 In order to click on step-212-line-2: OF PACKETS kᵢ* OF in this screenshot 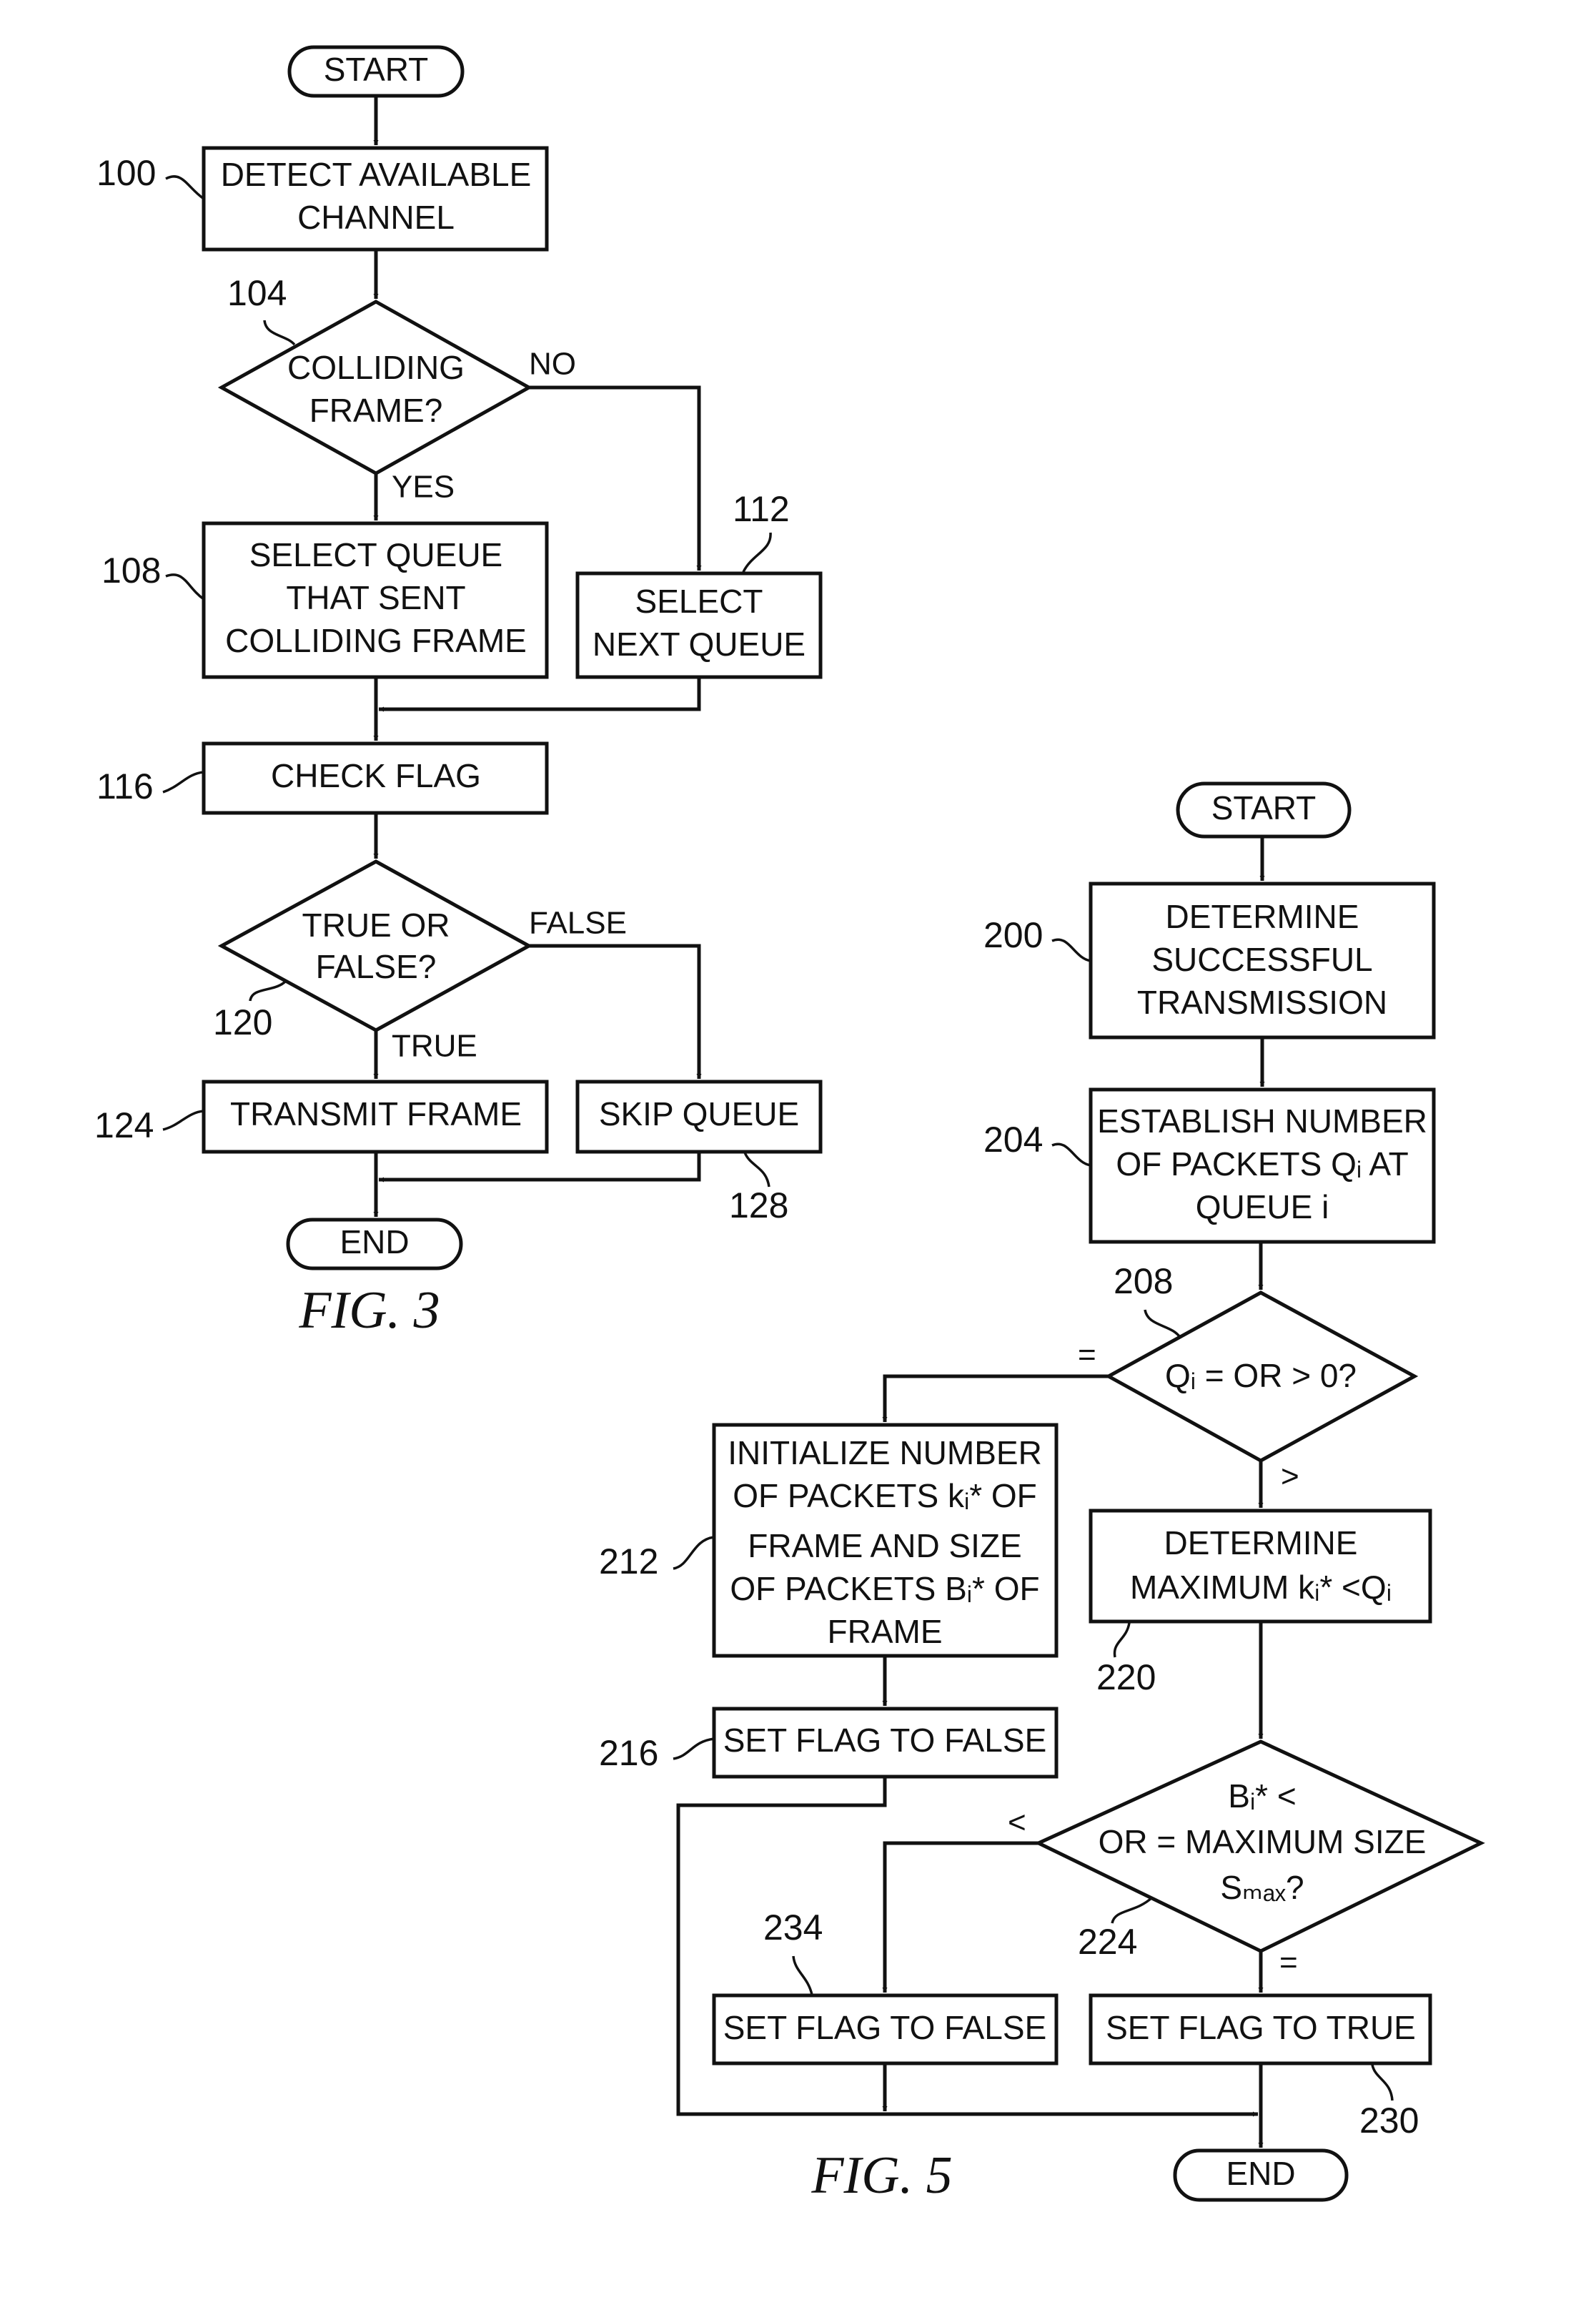, I will do `click(885, 1495)`.